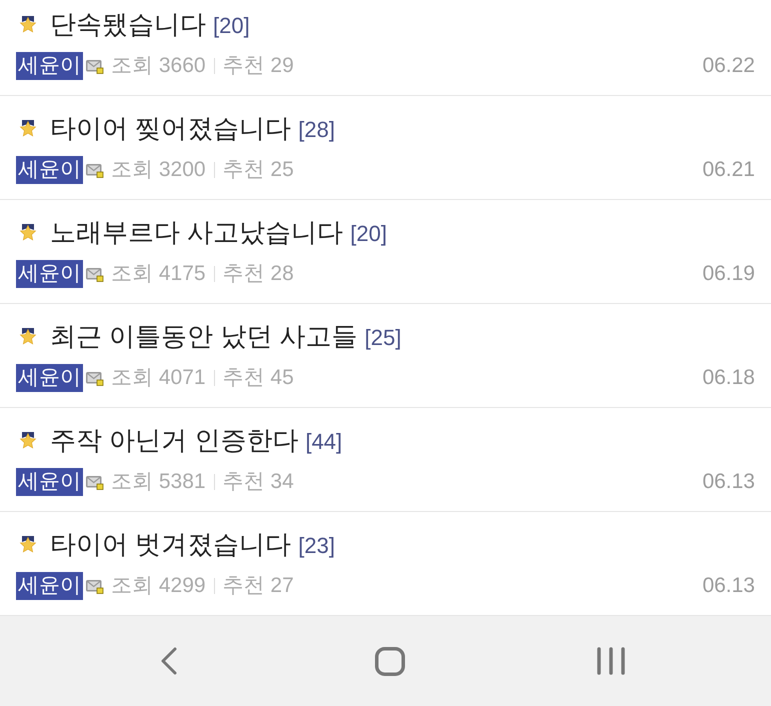 The height and width of the screenshot is (706, 771). I want to click on recommend-count: 추천 29, so click(258, 66).